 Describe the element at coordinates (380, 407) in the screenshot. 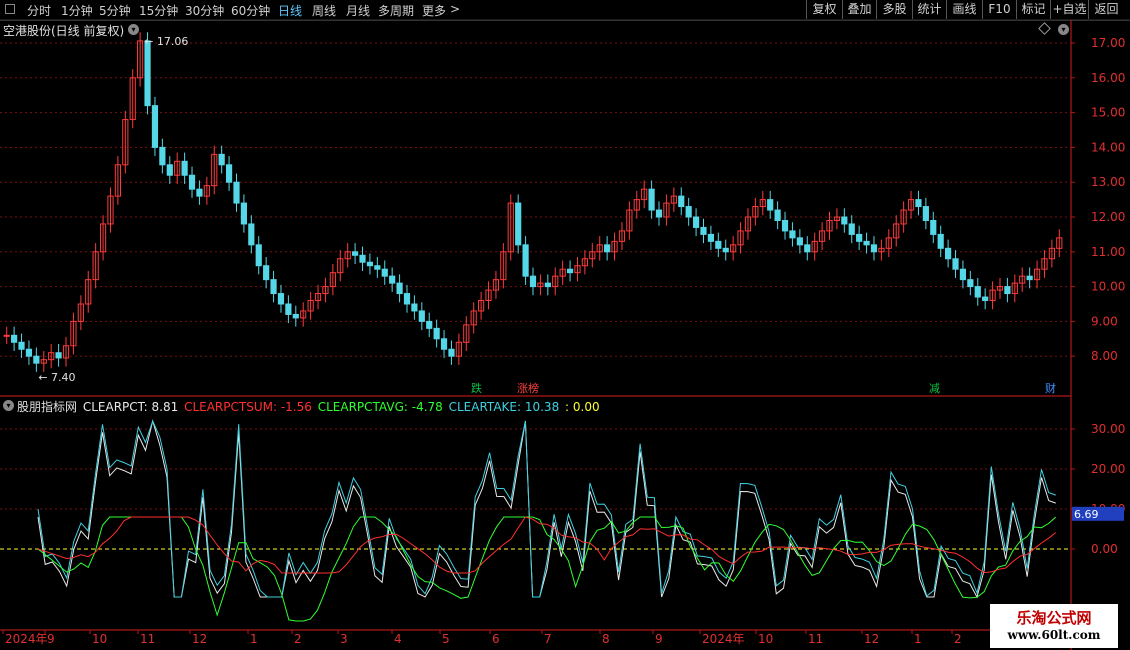

I see `indicator-value-clearpctavg: CLEARPCTAVG: -4.78` at that location.